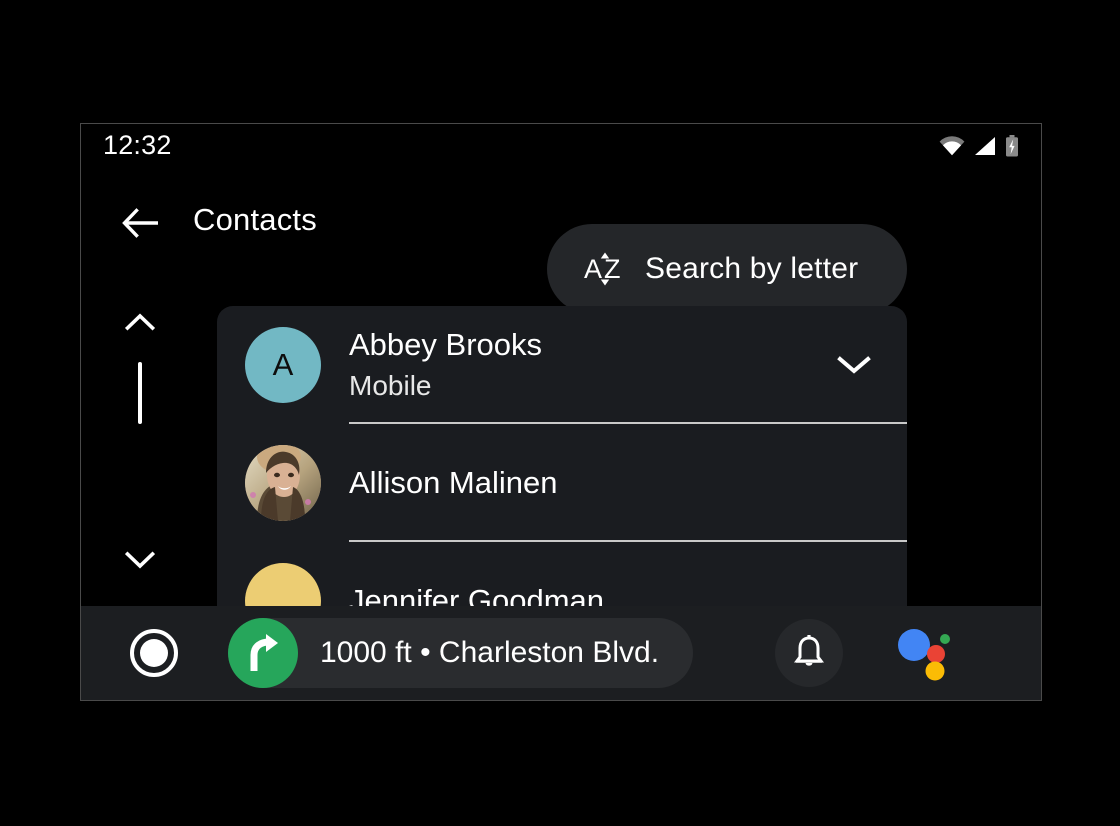  I want to click on contact-text: Allison Malinen, so click(628, 483).